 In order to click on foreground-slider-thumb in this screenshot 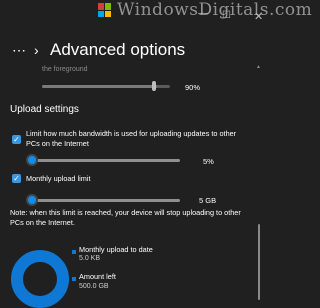, I will do `click(154, 86)`.